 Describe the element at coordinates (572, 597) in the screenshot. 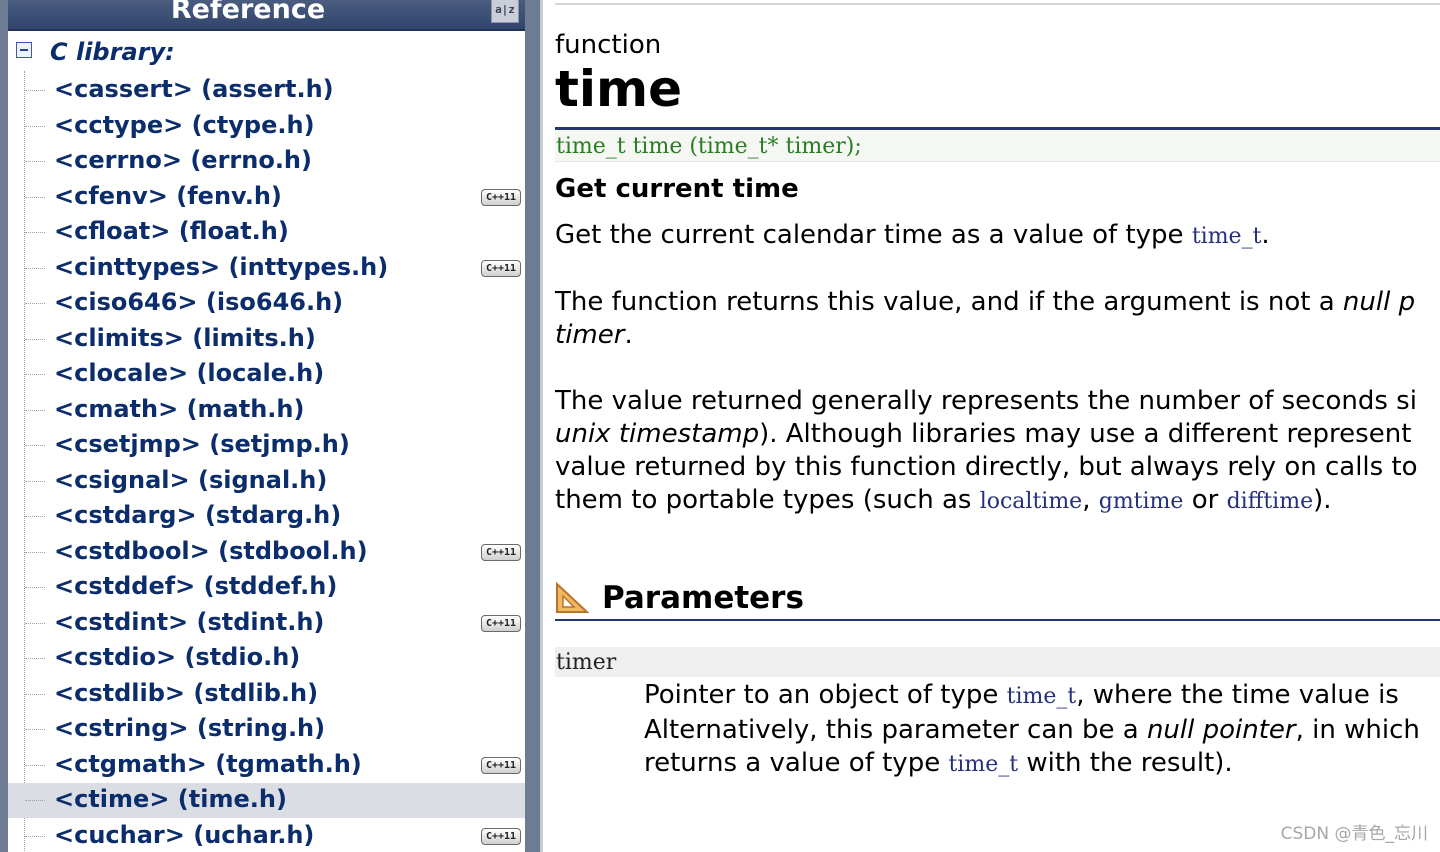

I see `set-square-icon` at that location.